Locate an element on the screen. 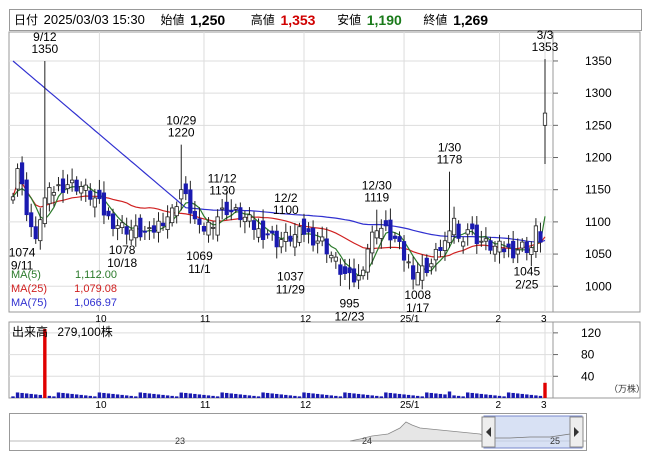  ma5-legend: MA(5) 1,112.00 is located at coordinates (64, 275).